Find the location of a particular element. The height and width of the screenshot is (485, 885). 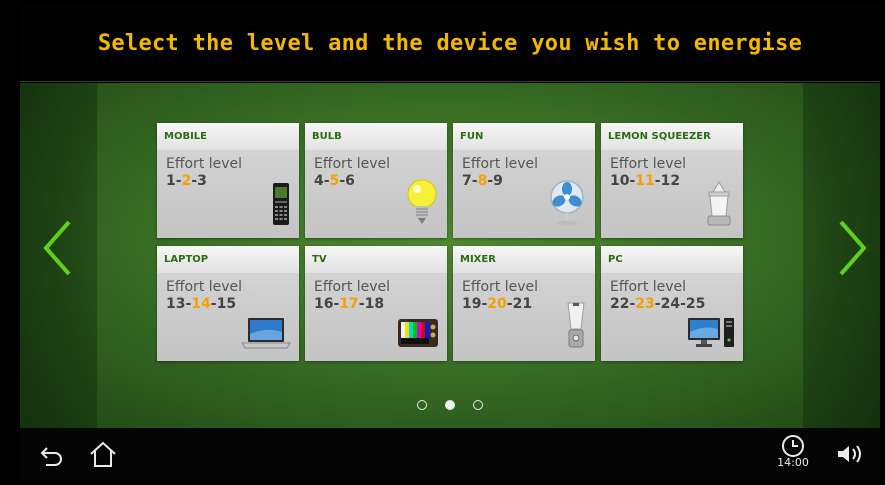

device-card-header: FUN is located at coordinates (524, 136).